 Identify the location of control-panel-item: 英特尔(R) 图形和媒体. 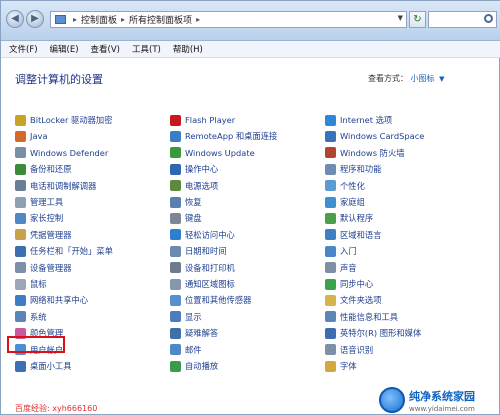
(373, 333).